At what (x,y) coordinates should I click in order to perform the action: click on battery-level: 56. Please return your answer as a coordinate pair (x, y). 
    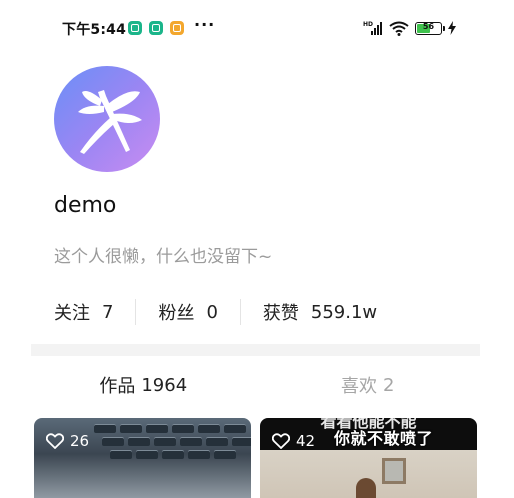
    Looking at the image, I should click on (428, 26).